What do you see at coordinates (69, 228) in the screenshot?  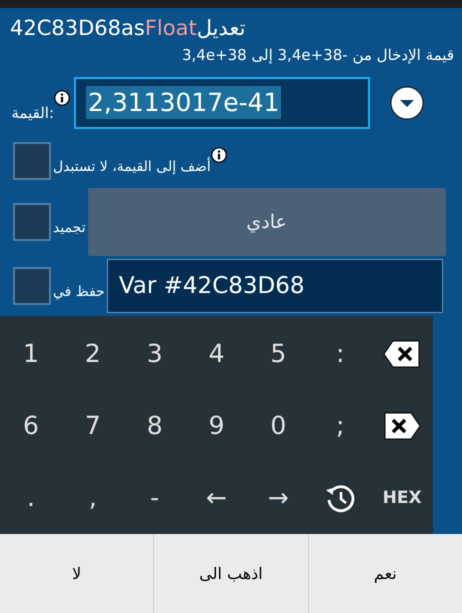 I see `option-label: تجميد` at bounding box center [69, 228].